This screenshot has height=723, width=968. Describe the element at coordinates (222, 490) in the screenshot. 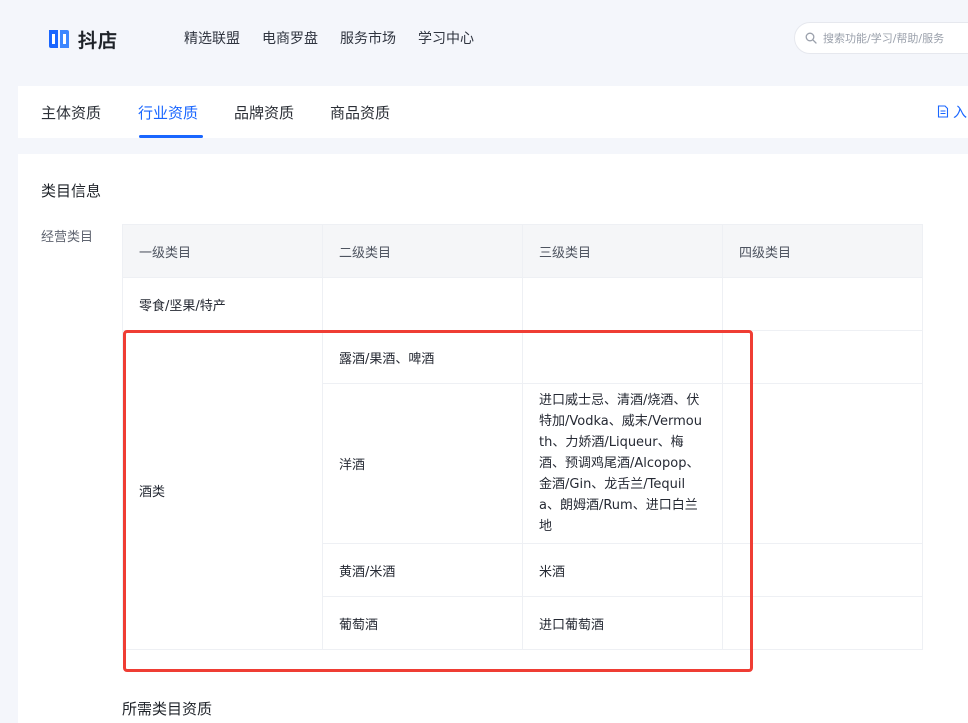

I see `cell-level1: 酒类` at that location.